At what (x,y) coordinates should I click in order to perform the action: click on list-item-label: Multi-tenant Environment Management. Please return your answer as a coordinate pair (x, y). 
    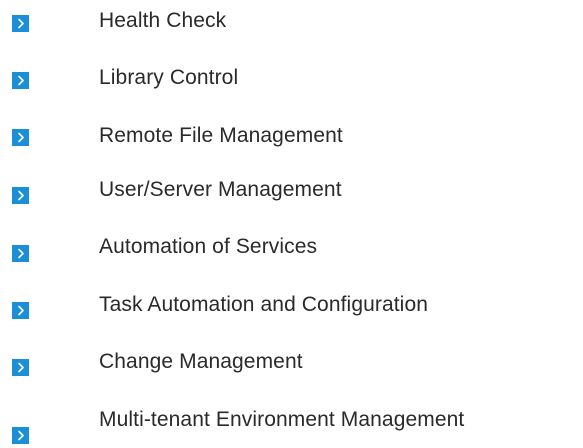
    Looking at the image, I should click on (282, 419).